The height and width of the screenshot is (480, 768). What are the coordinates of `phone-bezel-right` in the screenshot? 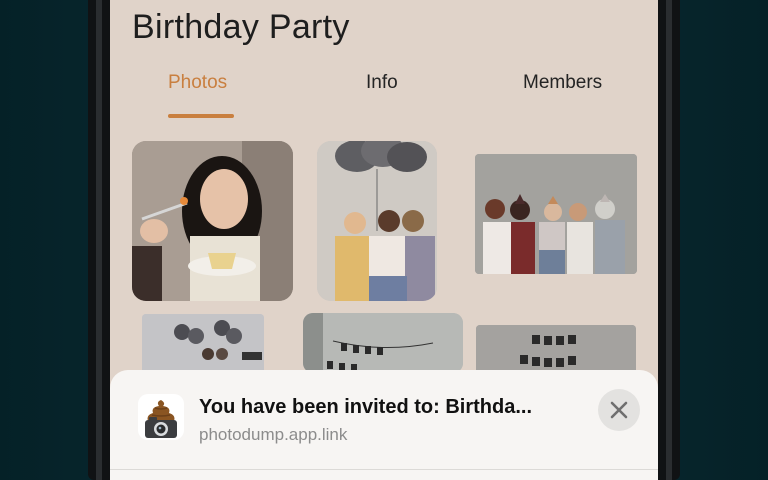 It's located at (669, 240).